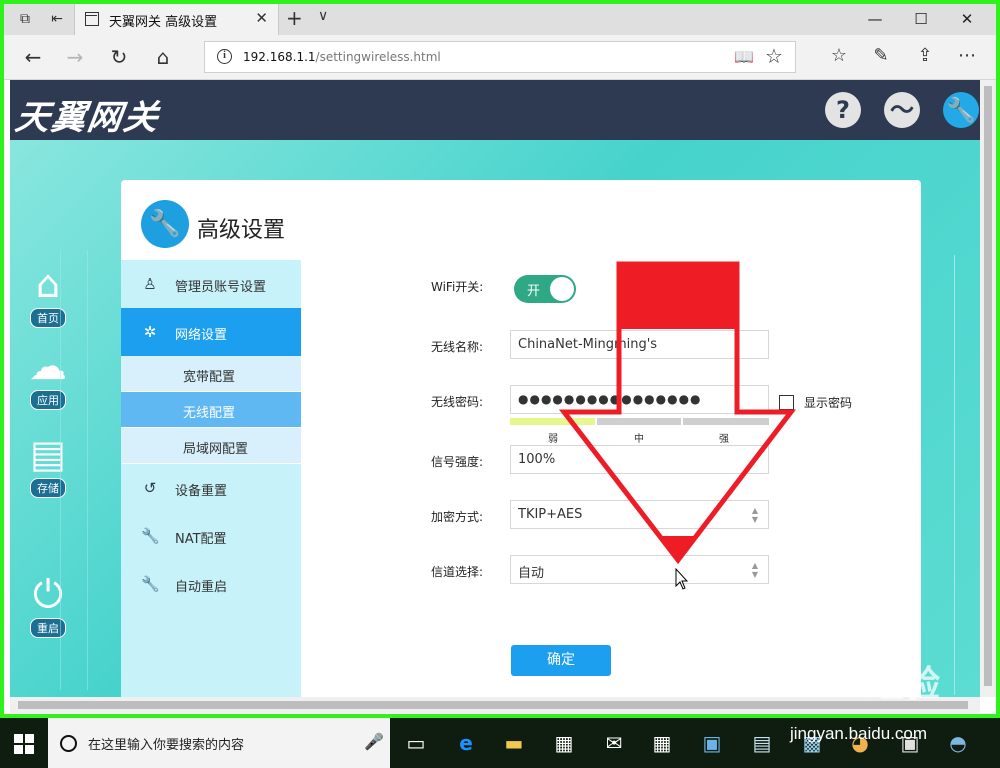  What do you see at coordinates (662, 743) in the screenshot?
I see `calculator-icon: ▦` at bounding box center [662, 743].